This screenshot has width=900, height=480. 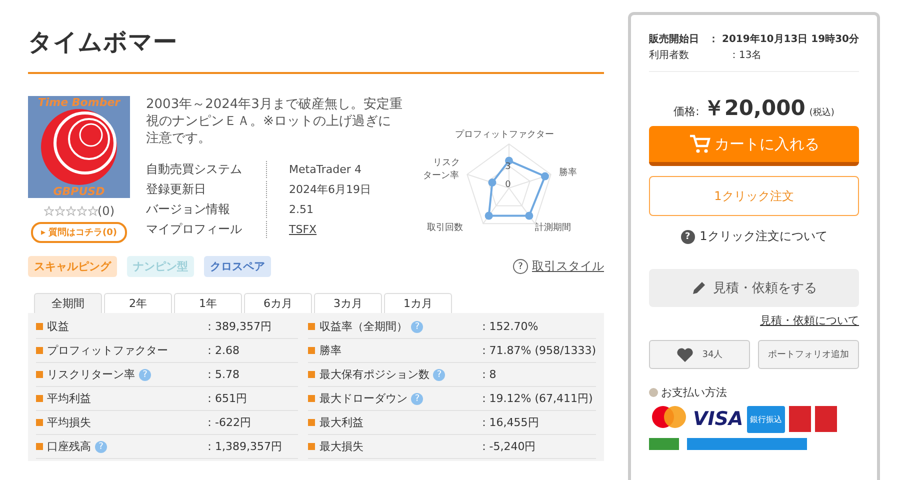 What do you see at coordinates (508, 422) in the screenshot?
I see `stat-value: ：16,455円` at bounding box center [508, 422].